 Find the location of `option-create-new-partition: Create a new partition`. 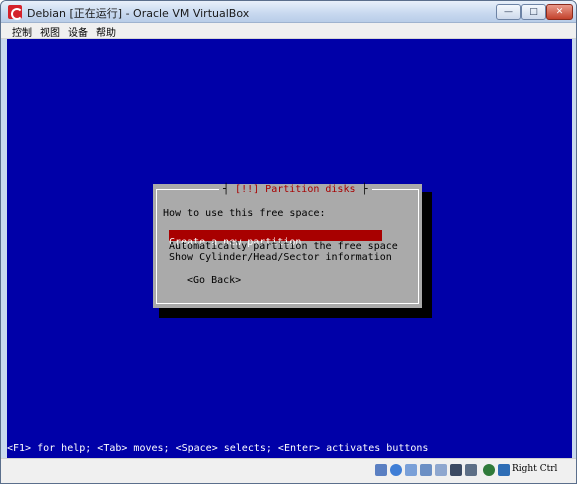

option-create-new-partition: Create a new partition is located at coordinates (275, 239).